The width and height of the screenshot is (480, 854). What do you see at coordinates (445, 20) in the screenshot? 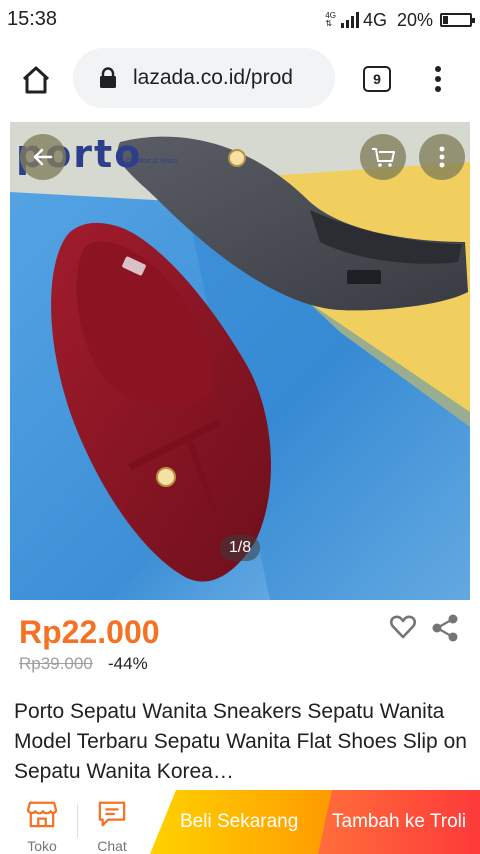
I see `battery-level-fill` at bounding box center [445, 20].